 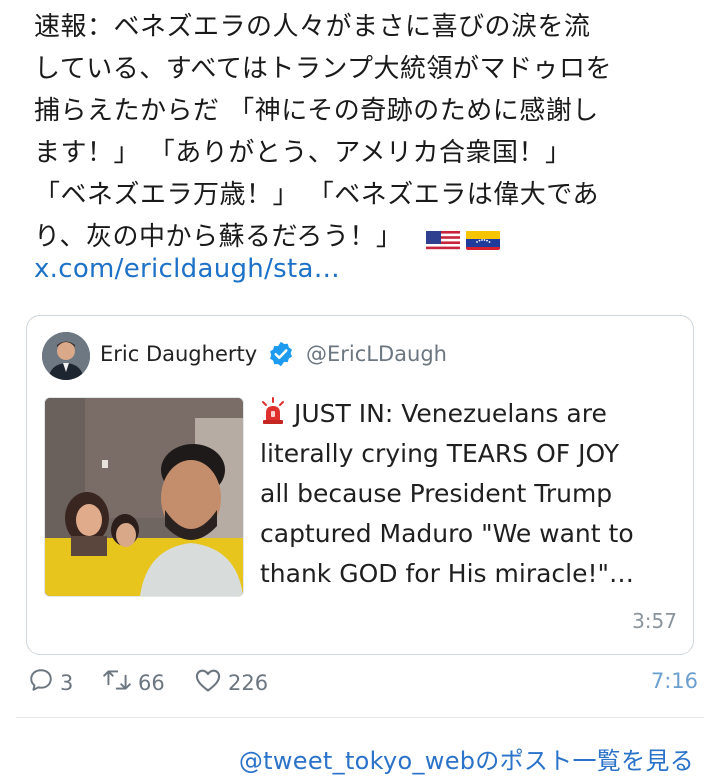 I want to click on post-timestamp: 7:16, so click(x=674, y=681).